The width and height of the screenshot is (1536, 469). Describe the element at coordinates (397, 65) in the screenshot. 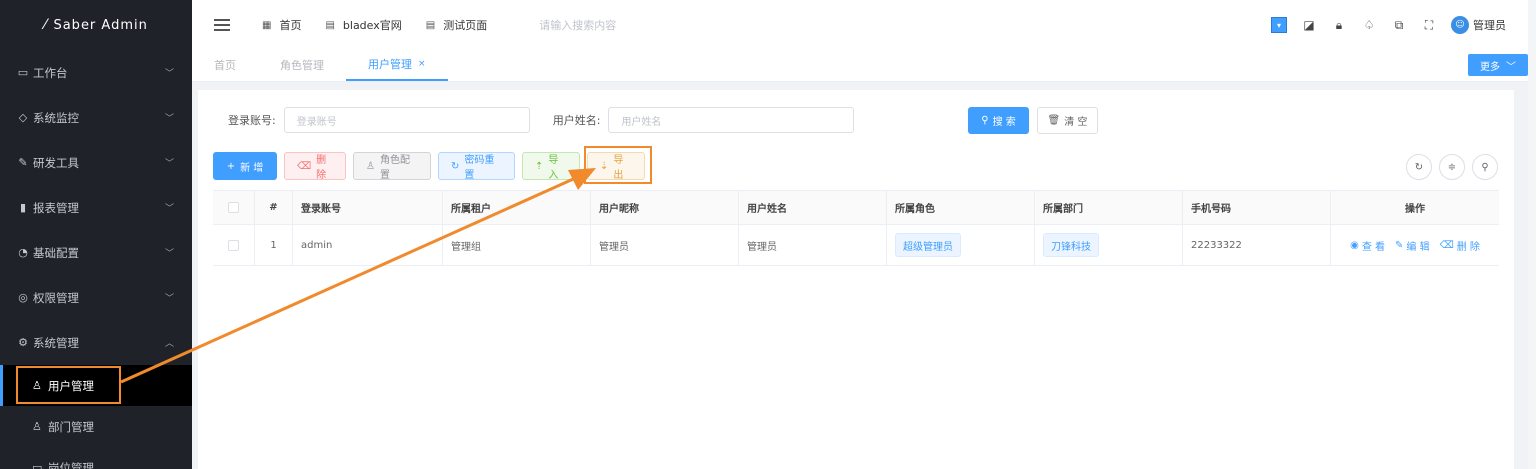

I see `tab-user-management: 用户管理 ×` at that location.